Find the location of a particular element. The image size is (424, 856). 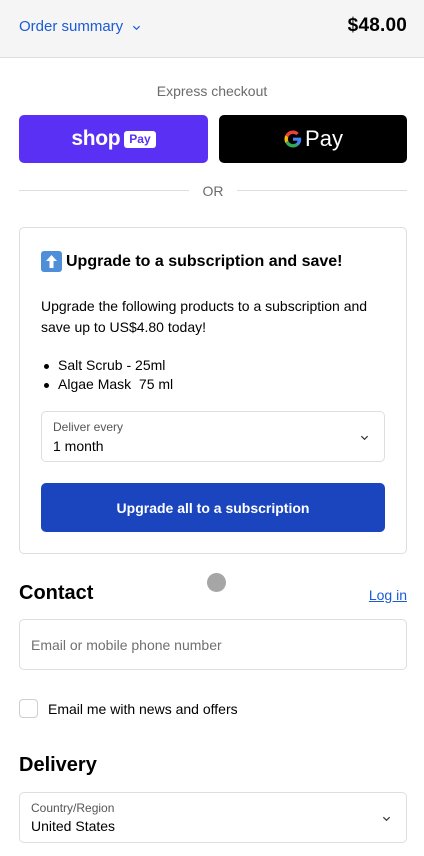

google-g-icon is located at coordinates (293, 139).